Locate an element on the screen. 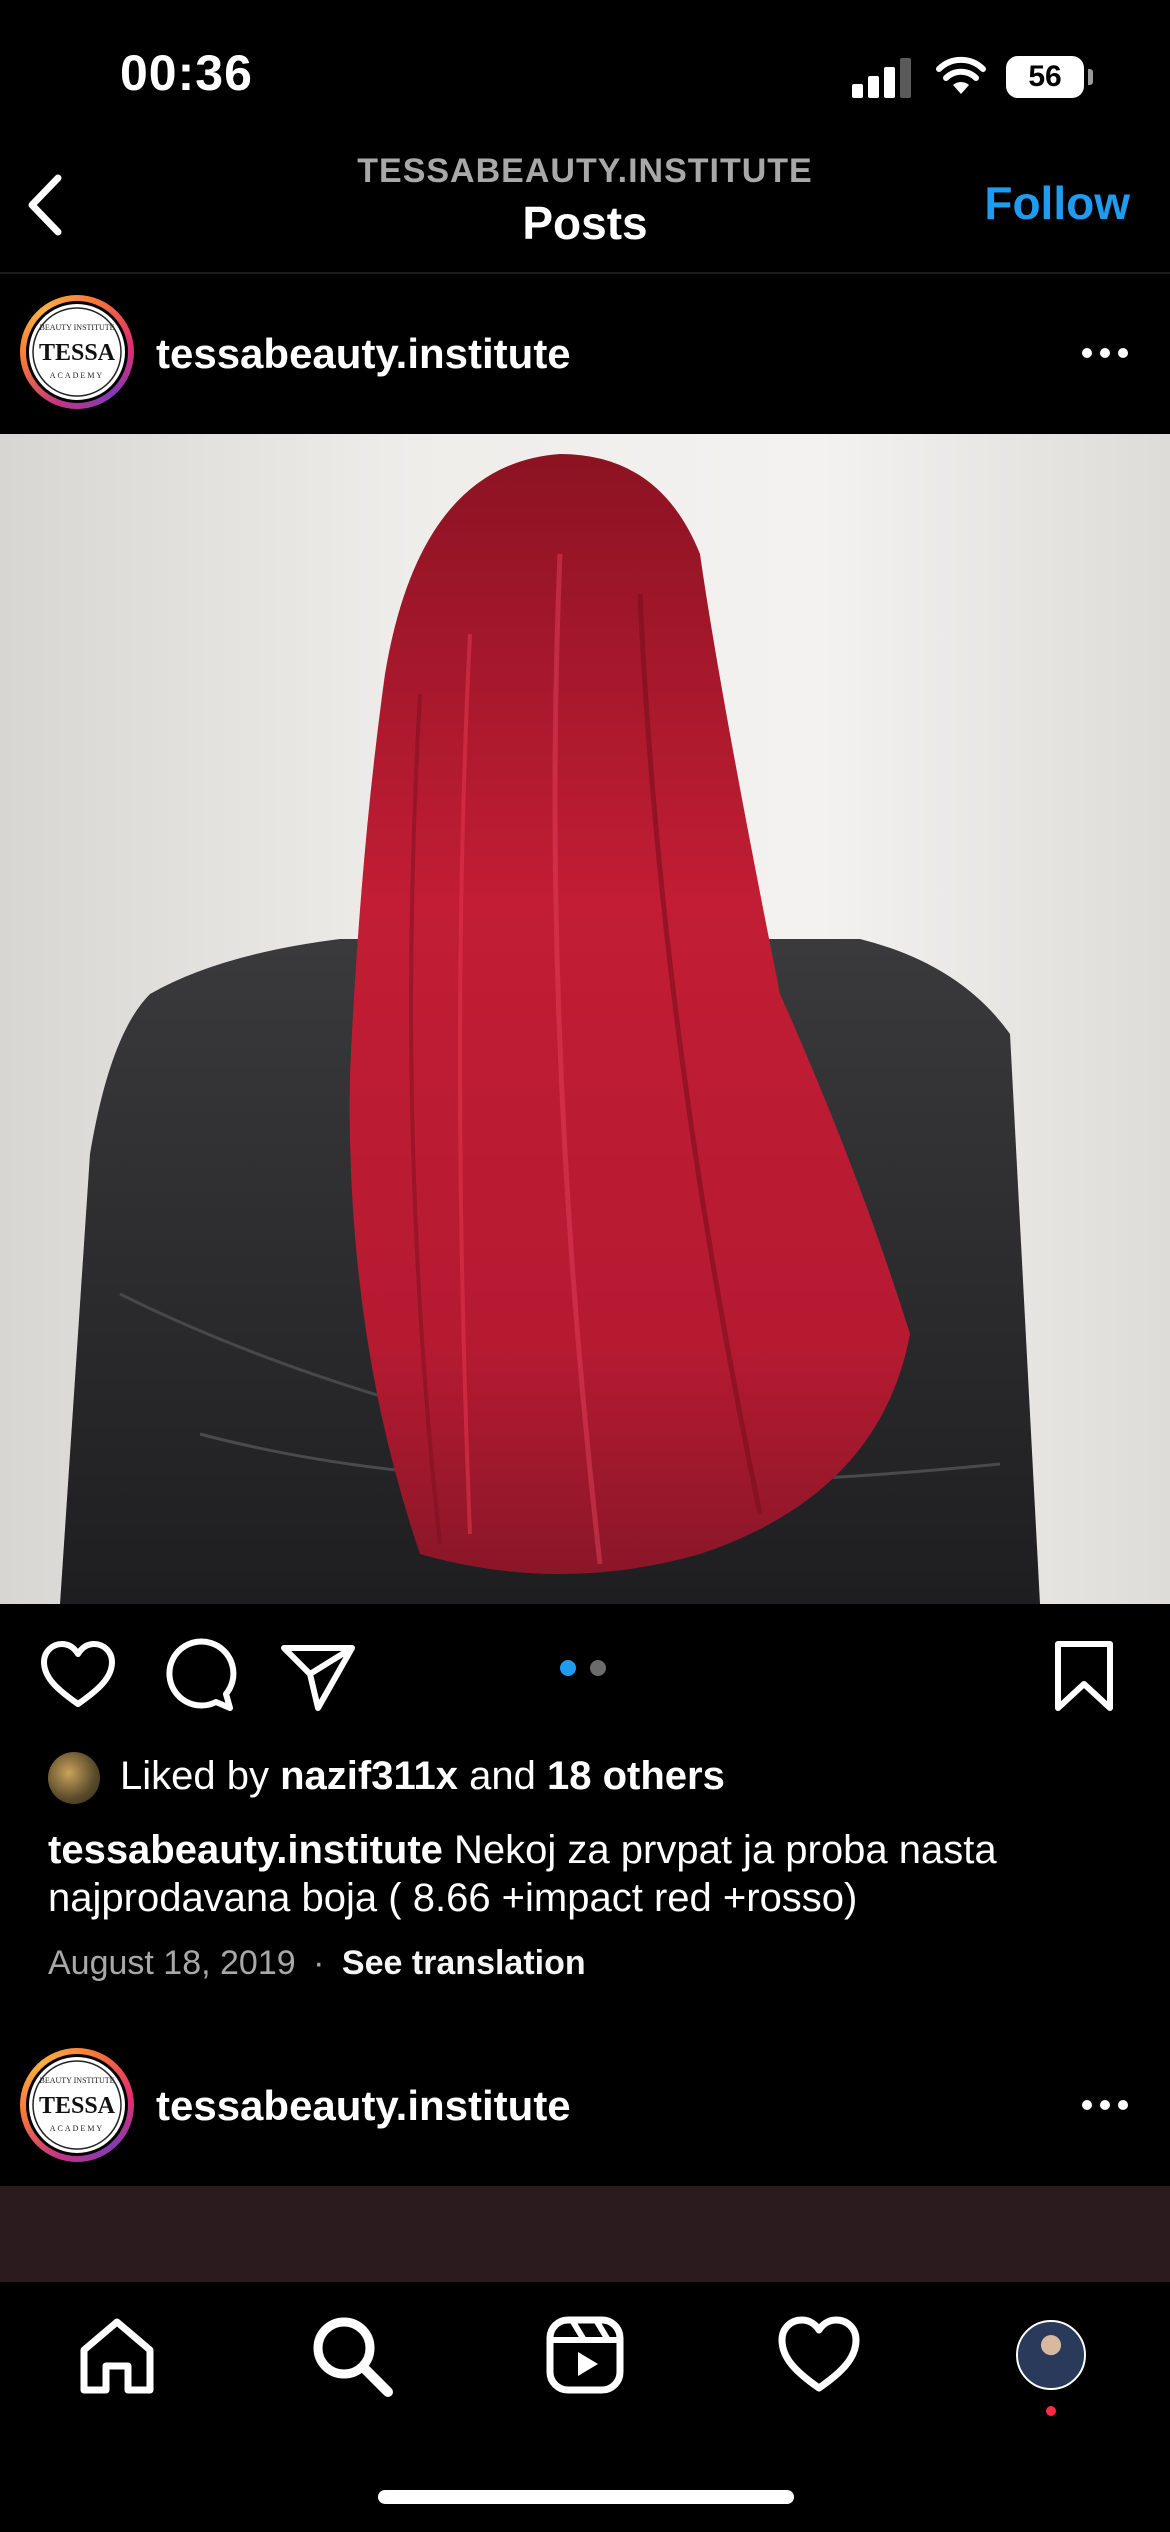 The height and width of the screenshot is (2532, 1170). save-button is located at coordinates (1084, 1676).